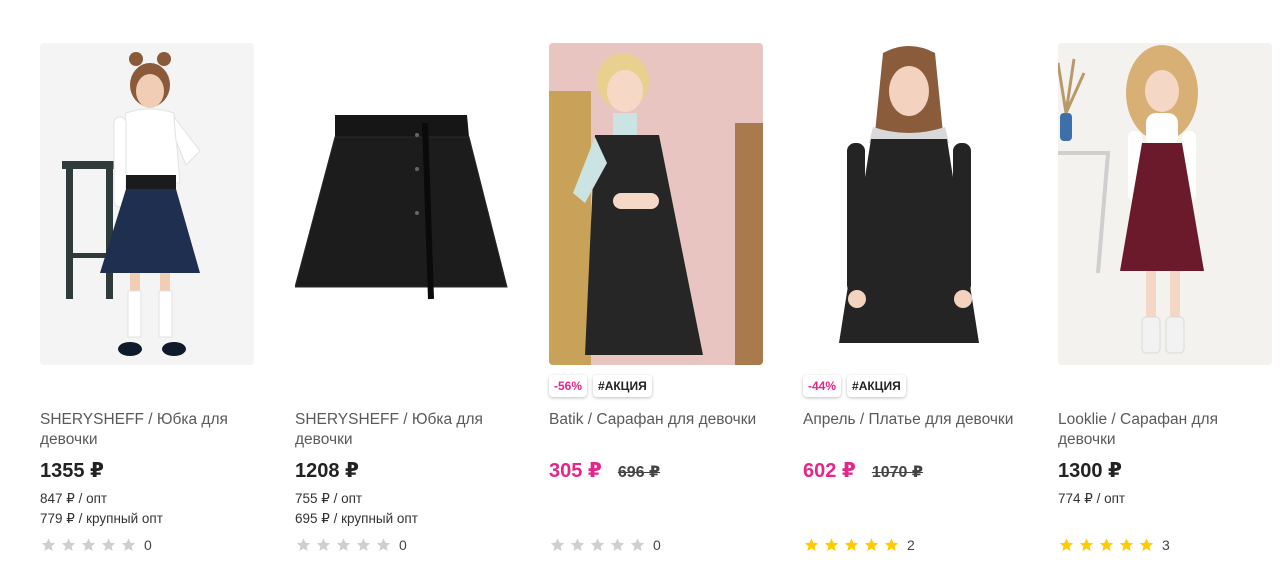 This screenshot has width=1280, height=585. Describe the element at coordinates (656, 430) in the screenshot. I see `product-title: Batik / Сарафан для девочки` at that location.